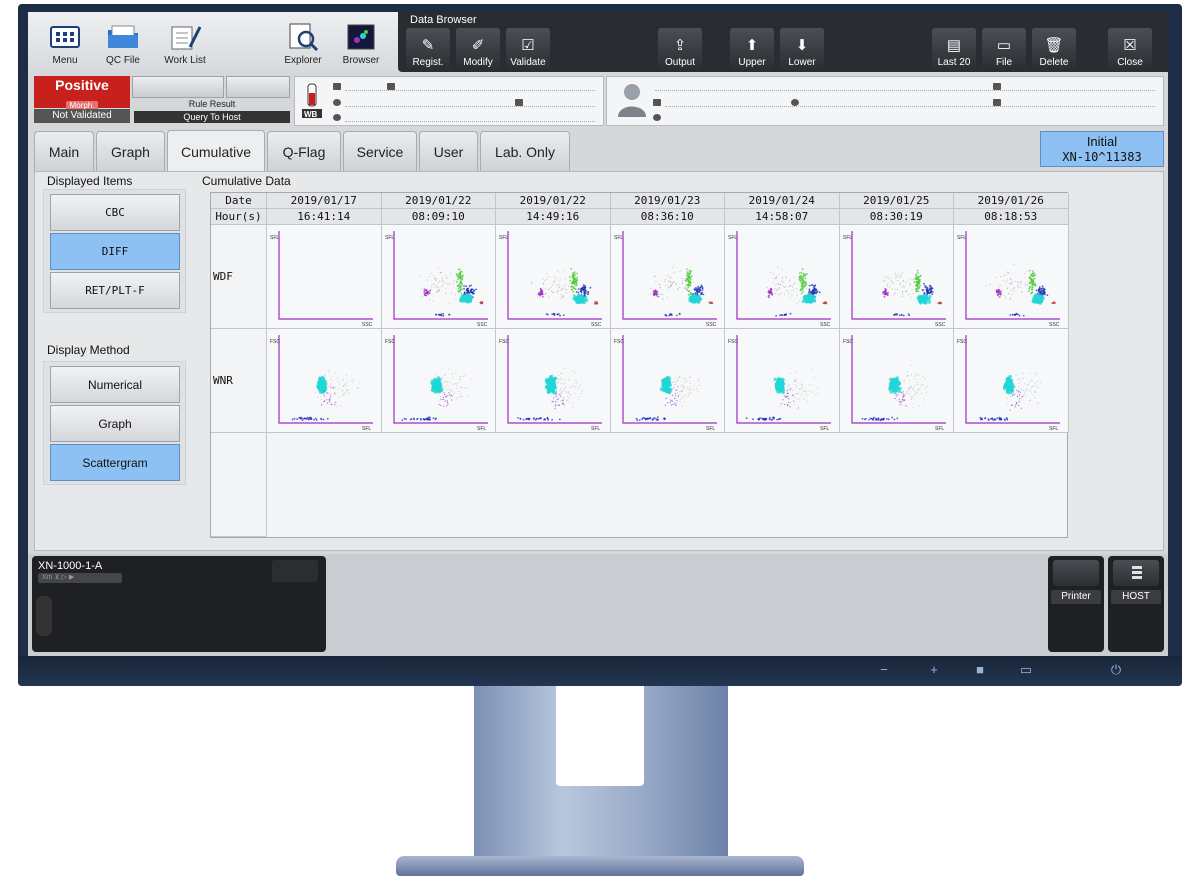 This screenshot has width=1200, height=881. I want to click on date-header: Date, so click(239, 201).